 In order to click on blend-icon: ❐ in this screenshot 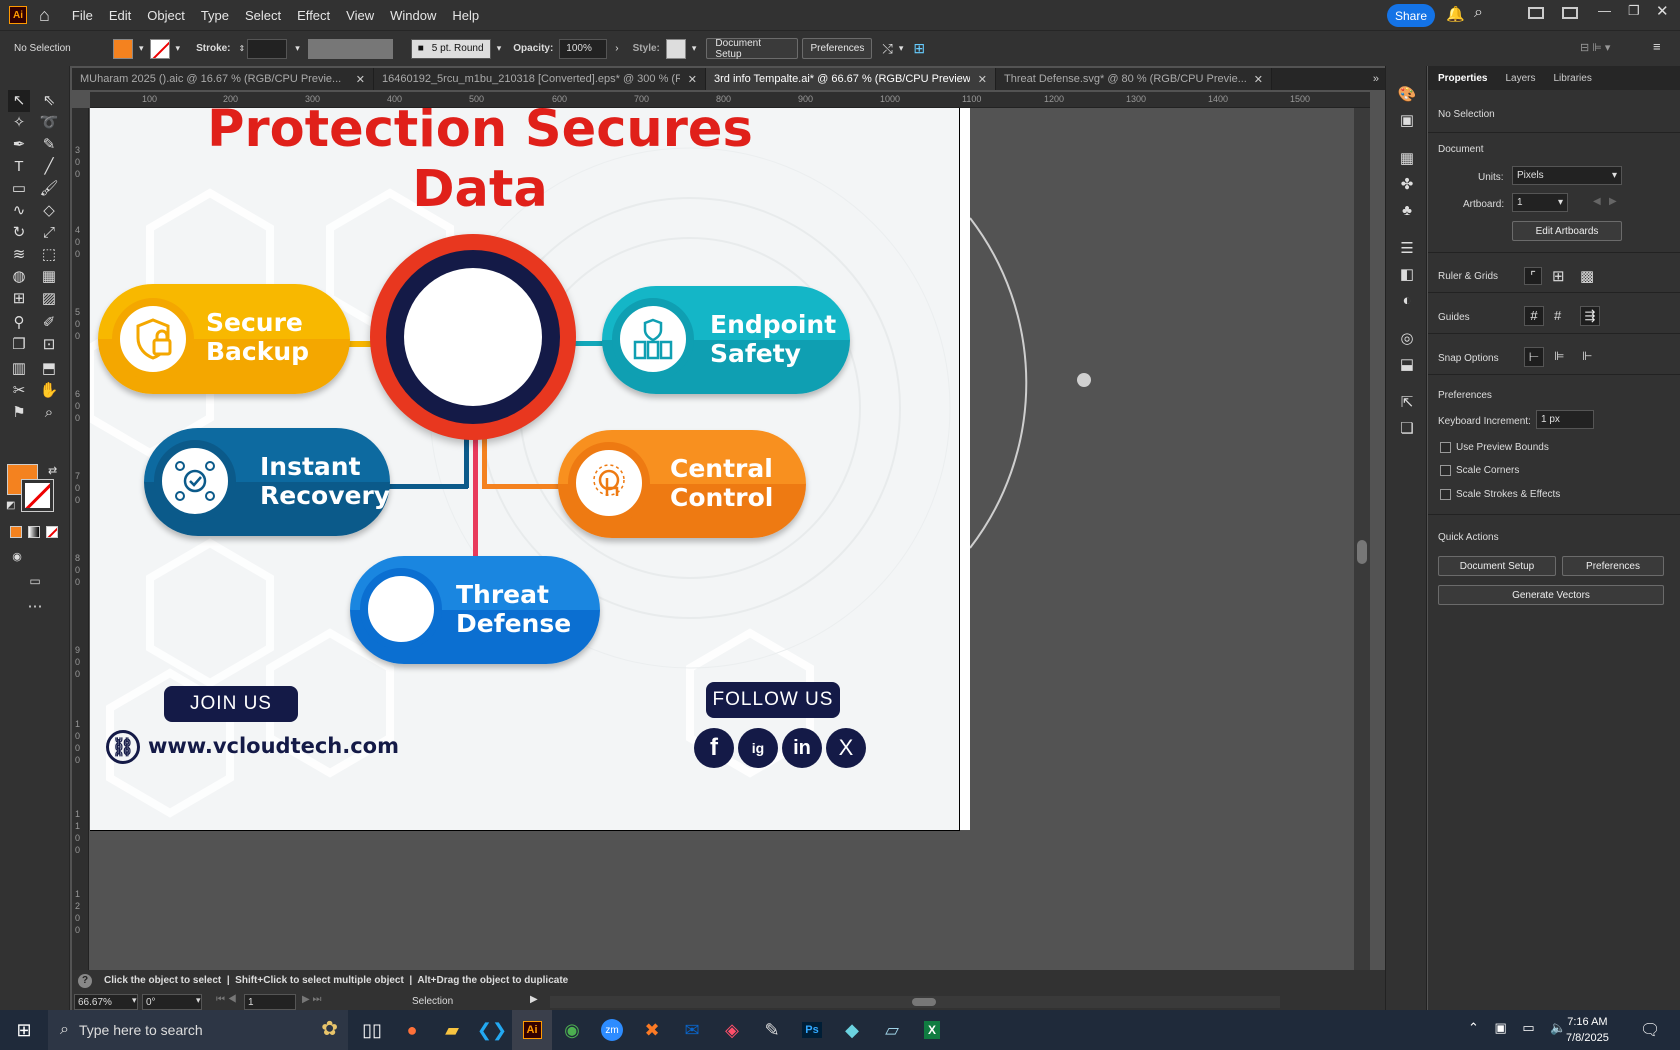, I will do `click(19, 345)`.